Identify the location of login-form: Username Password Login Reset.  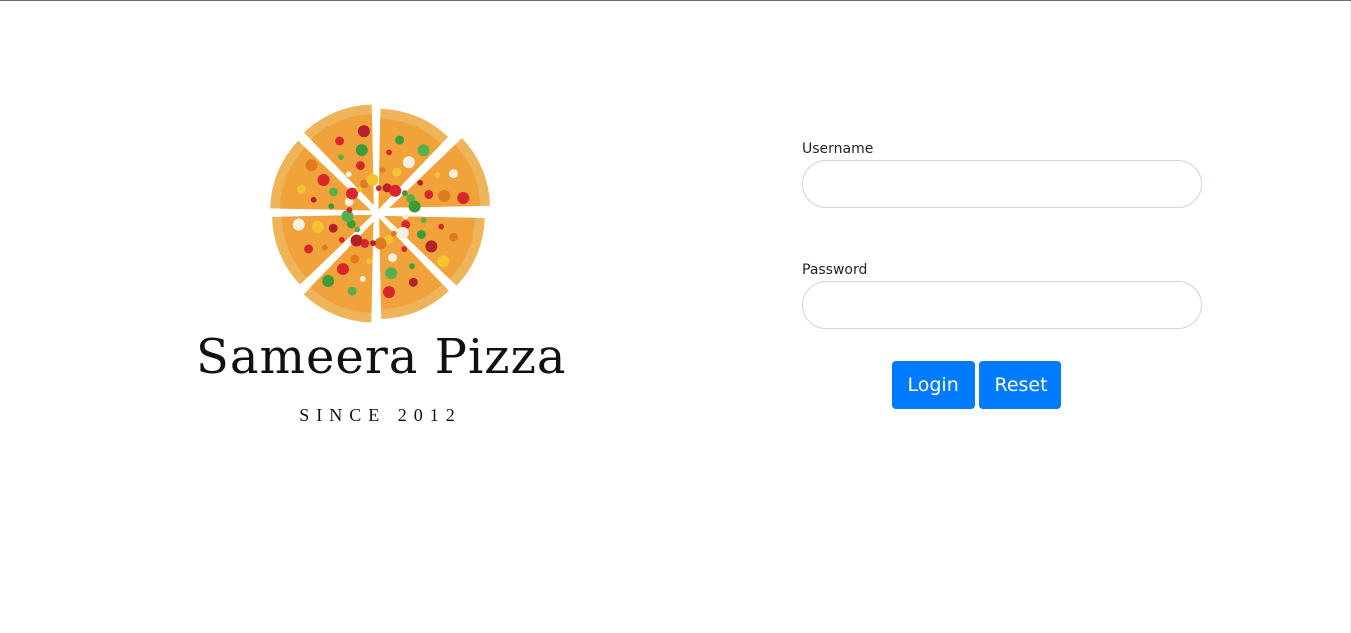
(1002, 274).